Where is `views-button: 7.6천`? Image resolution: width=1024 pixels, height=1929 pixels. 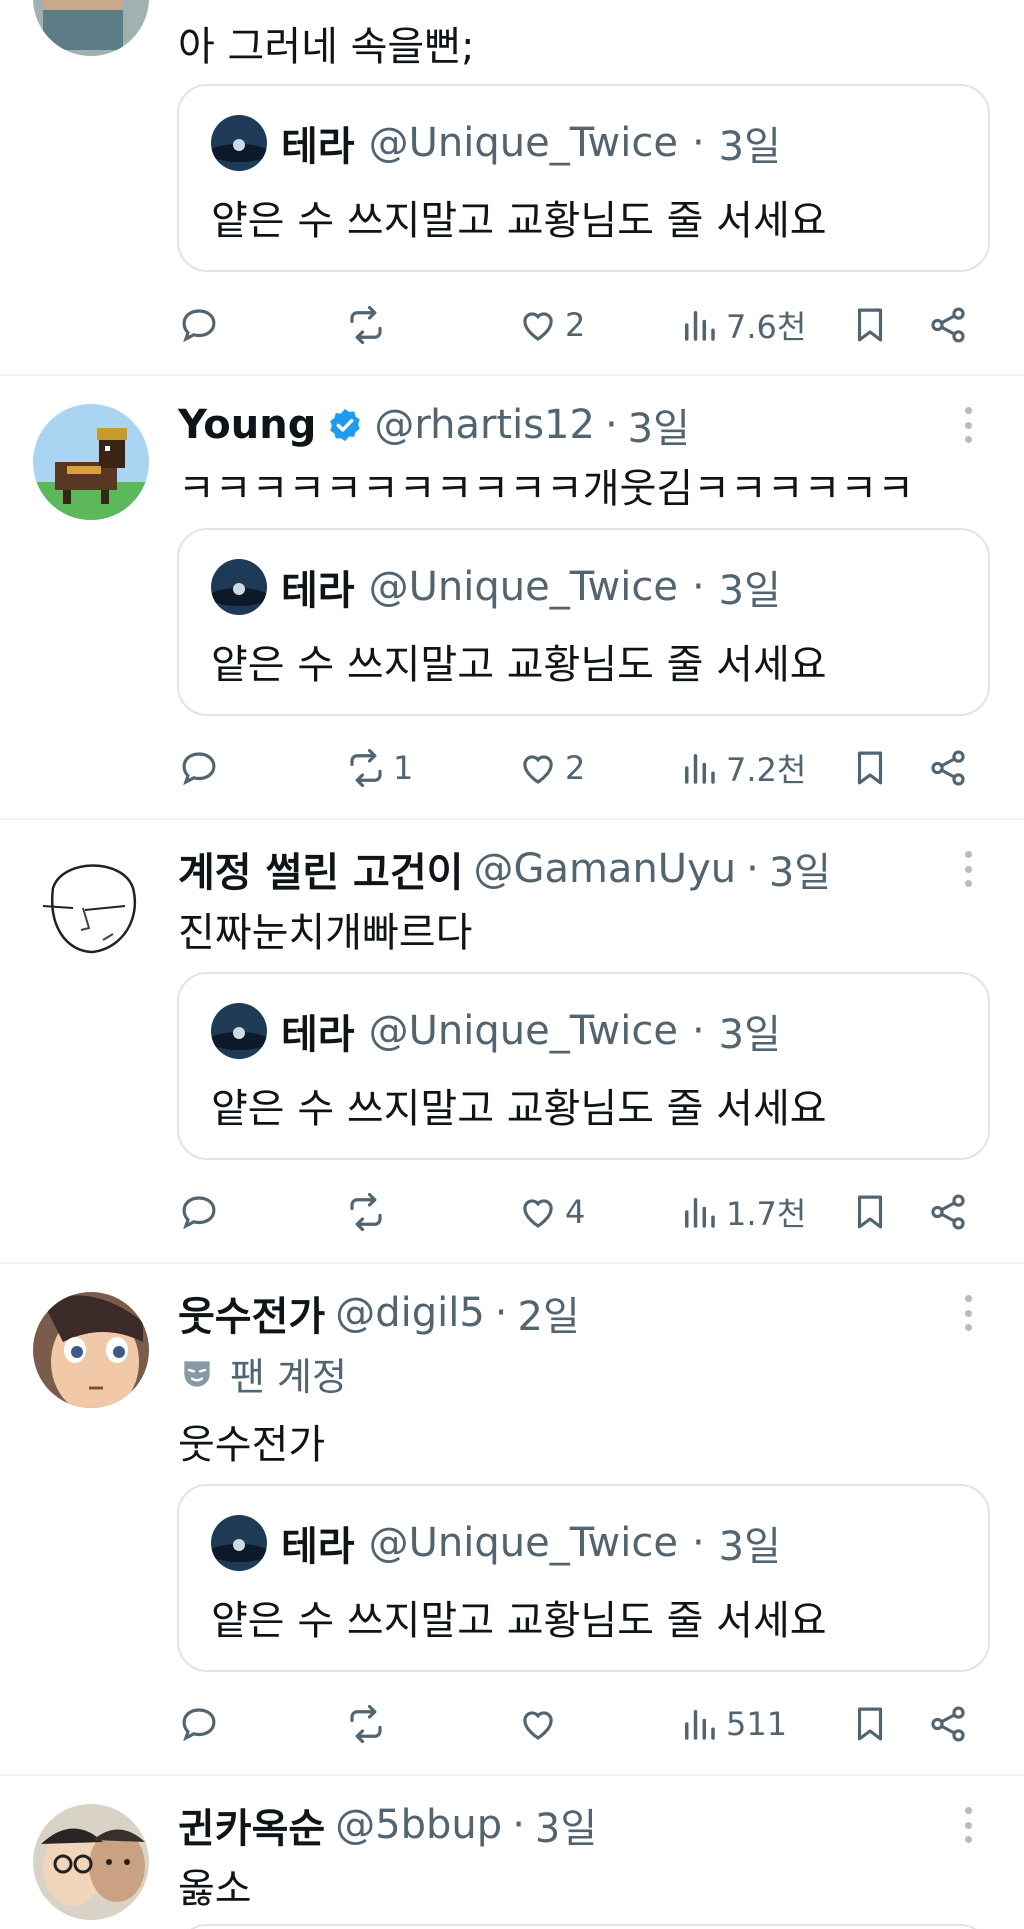
views-button: 7.6천 is located at coordinates (742, 325).